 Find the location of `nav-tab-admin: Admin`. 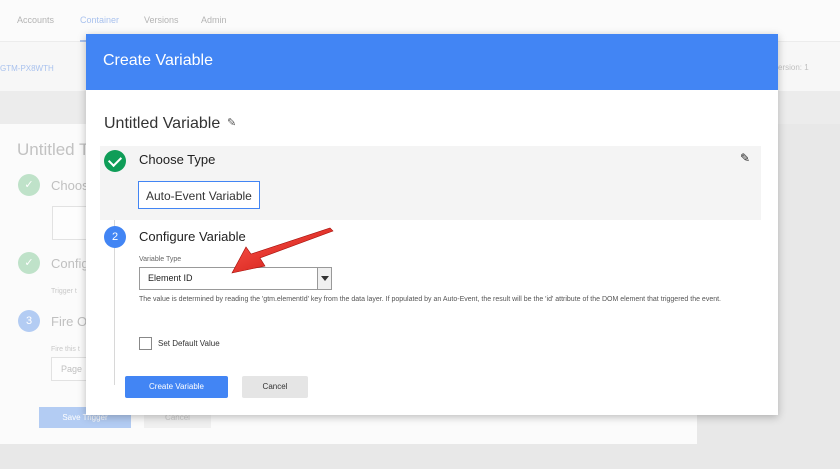

nav-tab-admin: Admin is located at coordinates (214, 20).